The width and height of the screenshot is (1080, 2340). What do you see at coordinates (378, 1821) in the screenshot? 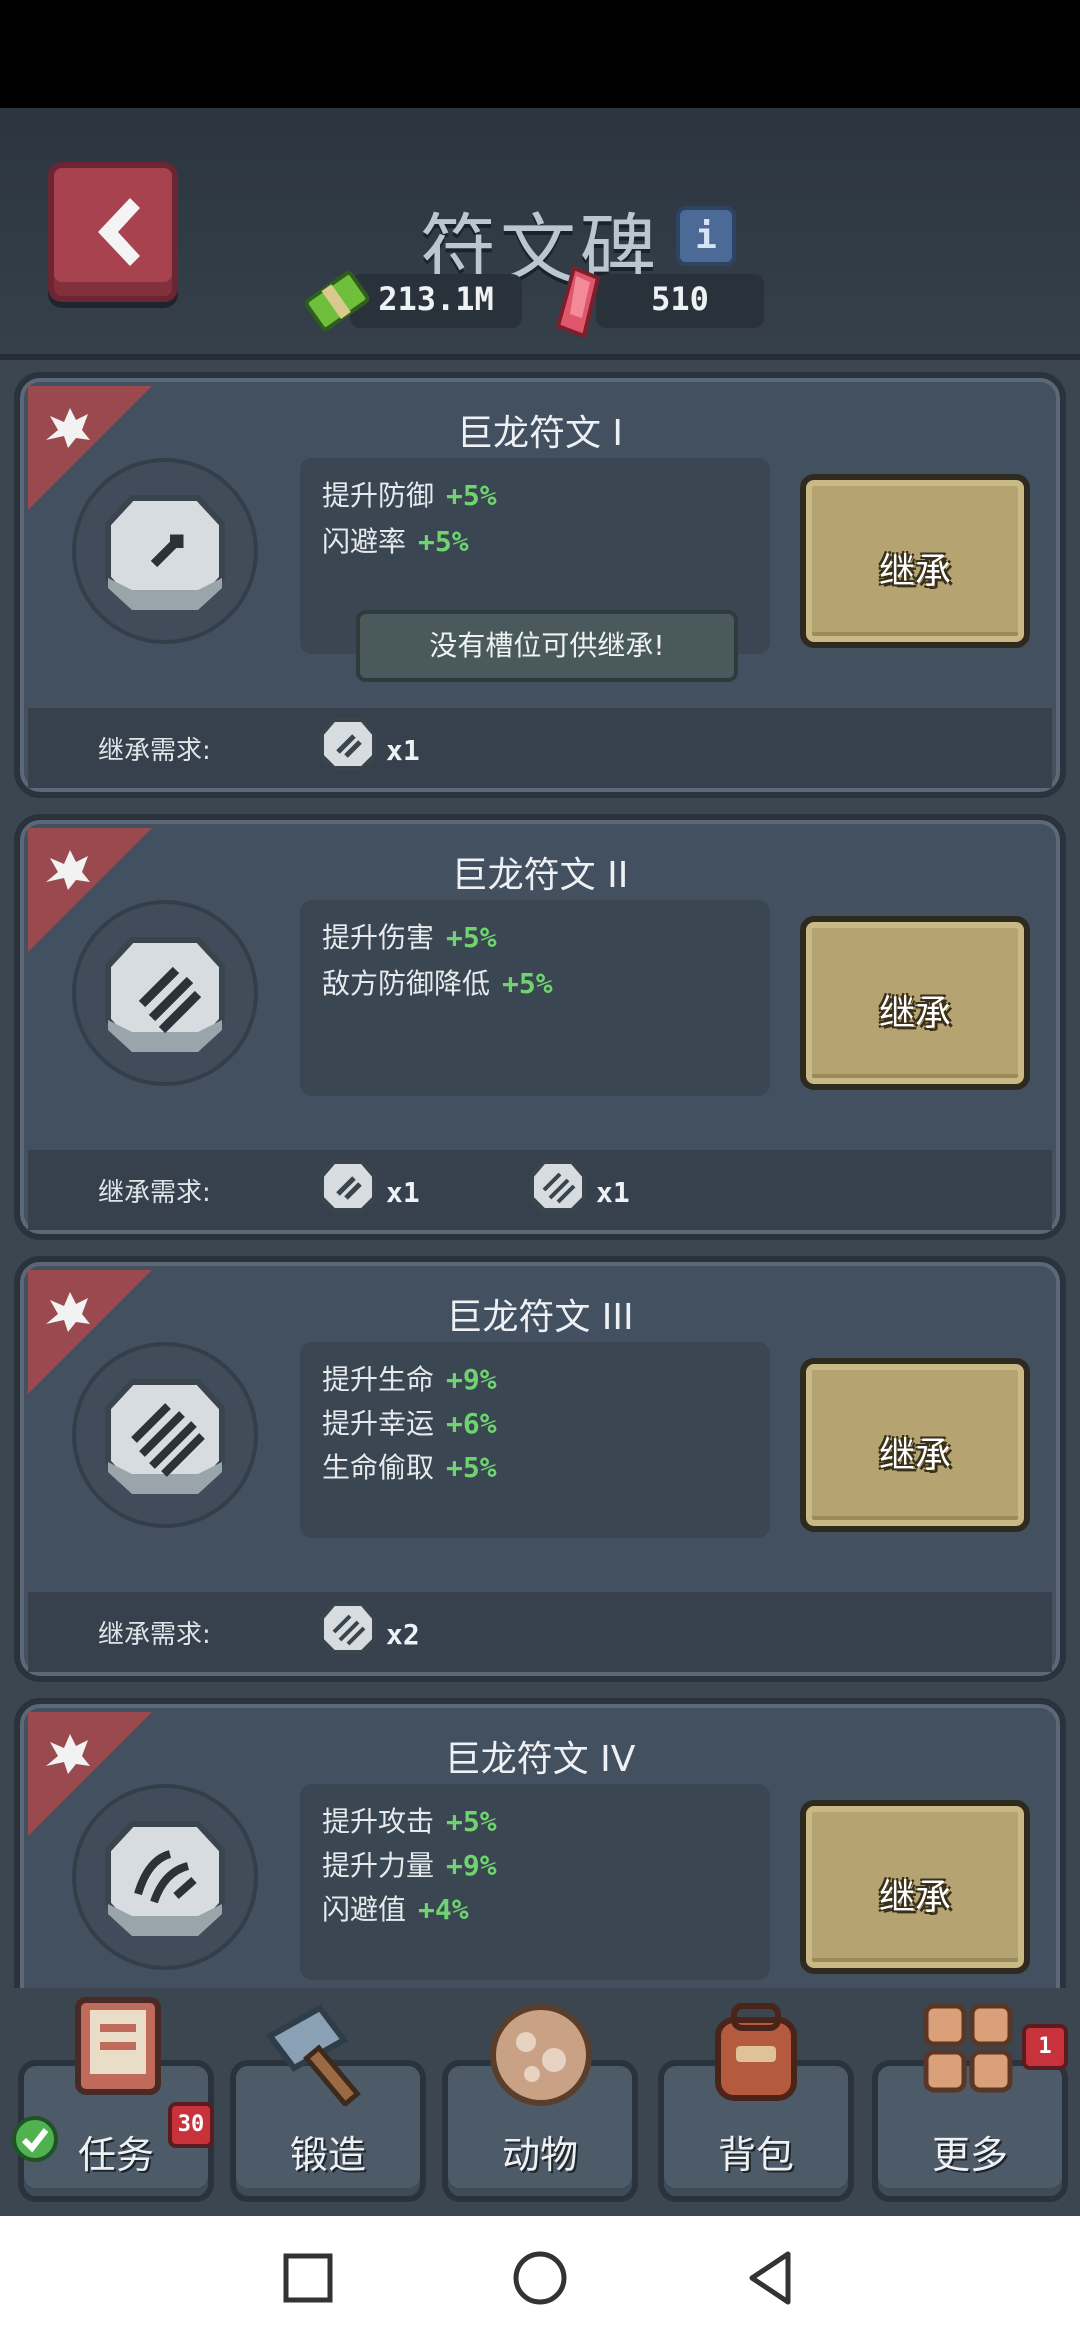
I see `stat-label: 提升攻击` at bounding box center [378, 1821].